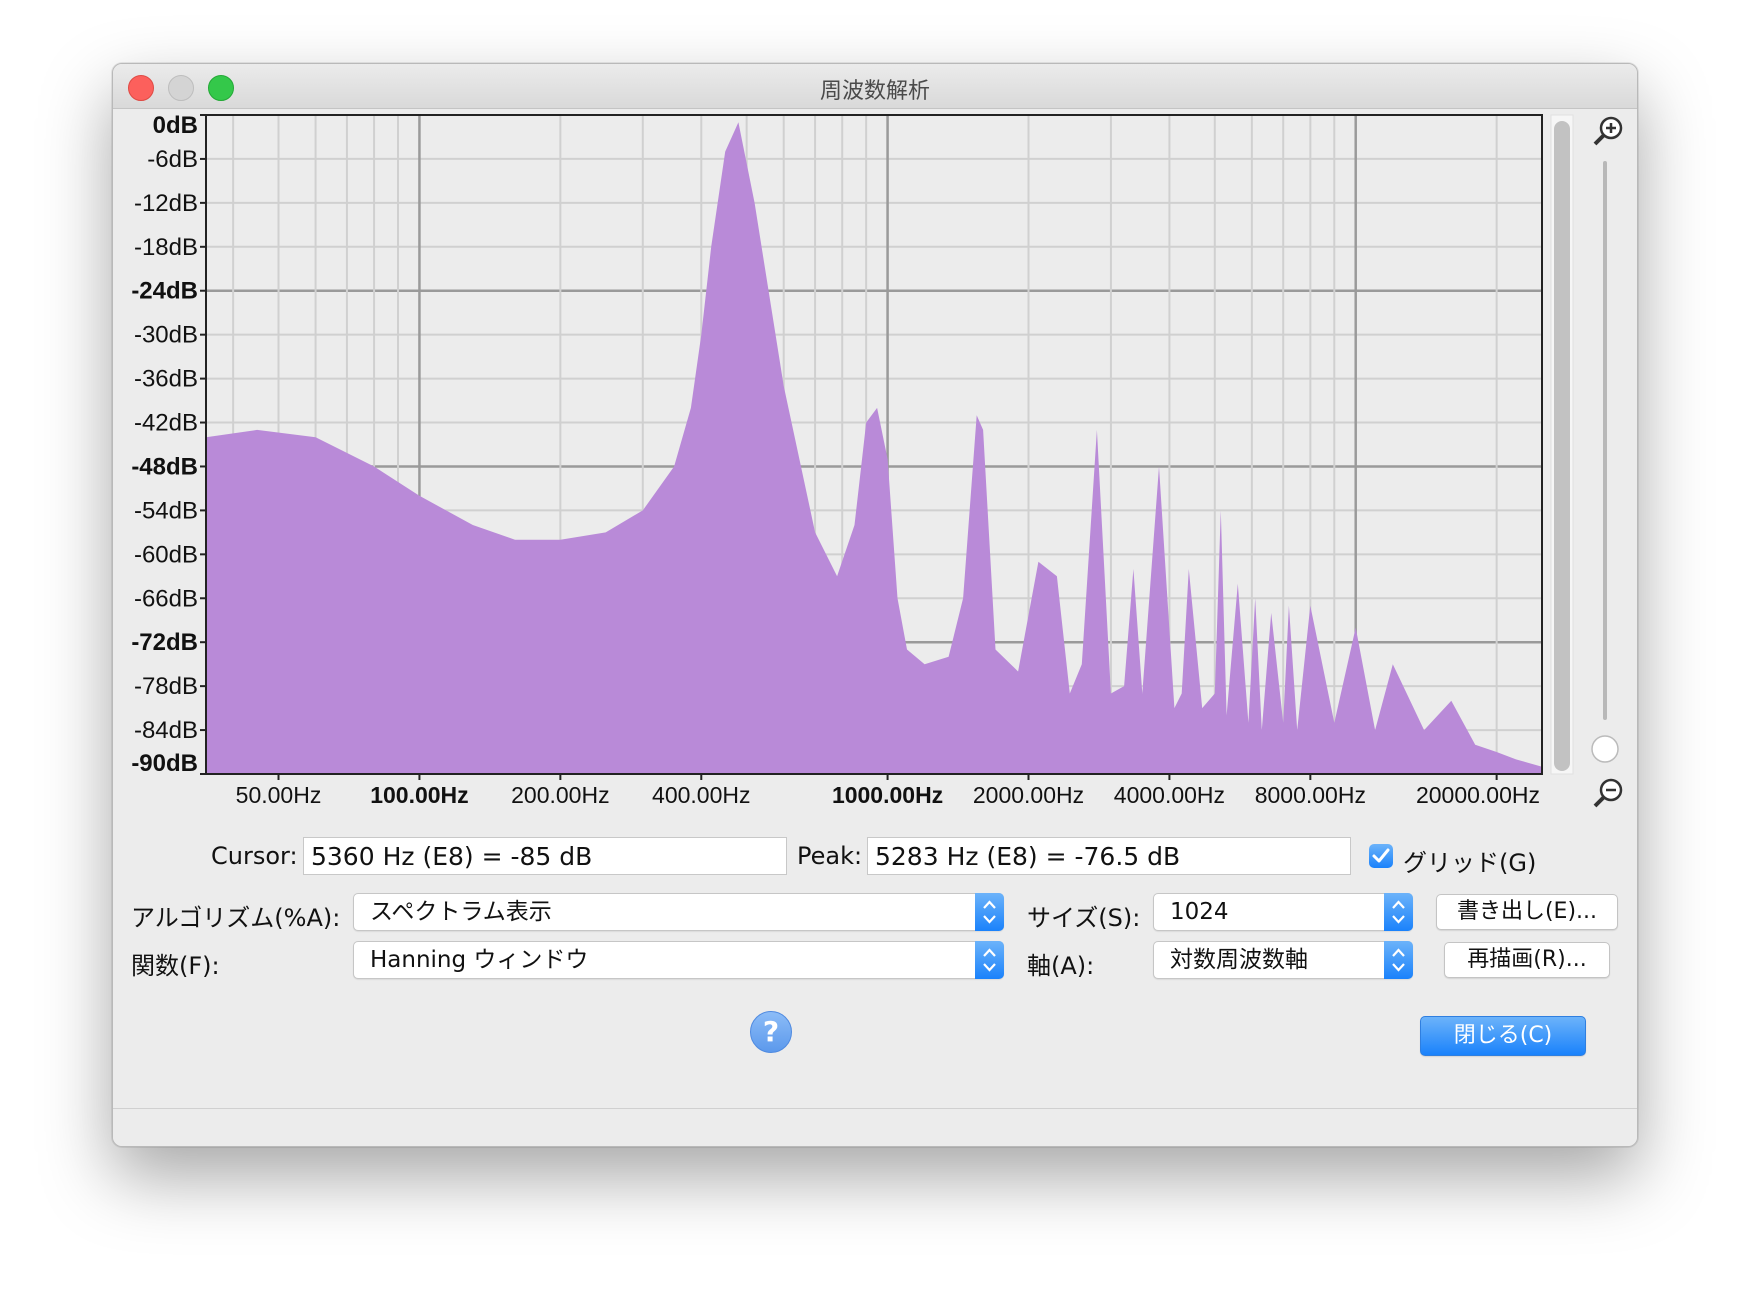  Describe the element at coordinates (236, 918) in the screenshot. I see `algorithm-label: アルゴリズム(%A):` at that location.